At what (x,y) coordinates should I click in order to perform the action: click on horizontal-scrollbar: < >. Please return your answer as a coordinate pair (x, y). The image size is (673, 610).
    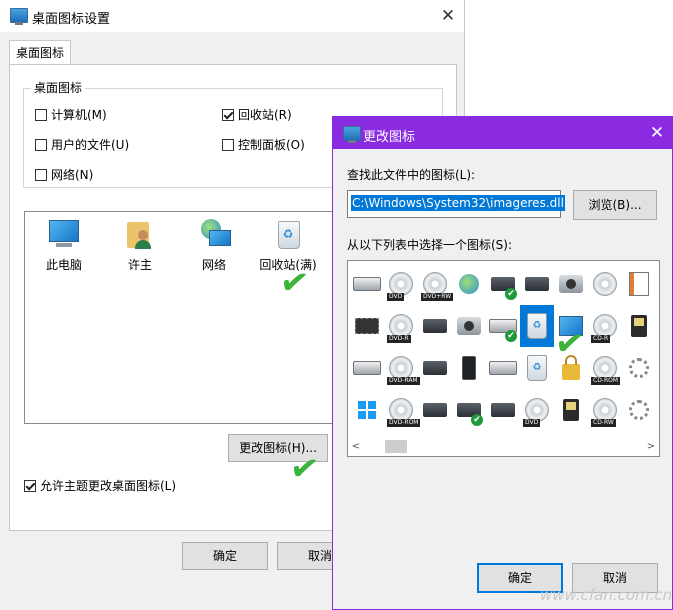
    Looking at the image, I should click on (503, 446).